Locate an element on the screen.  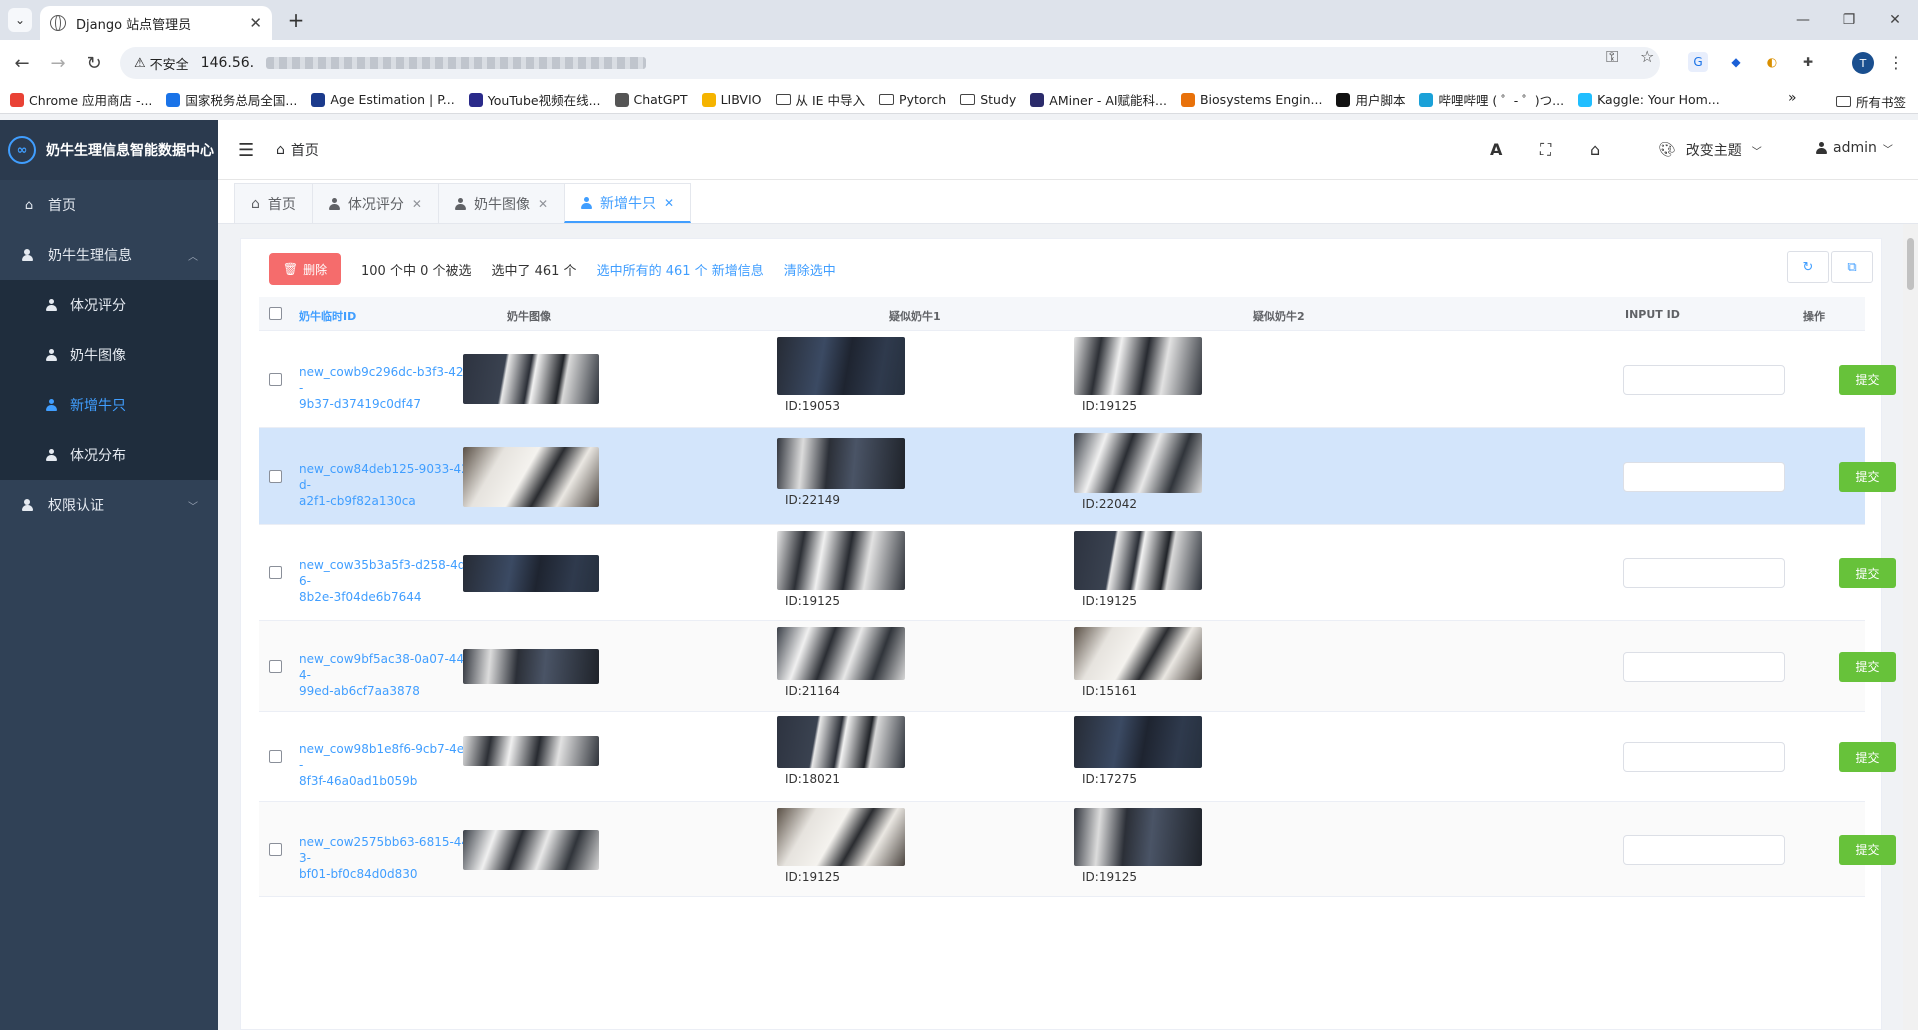
tab-home: ⌂ 首页 is located at coordinates (273, 203).